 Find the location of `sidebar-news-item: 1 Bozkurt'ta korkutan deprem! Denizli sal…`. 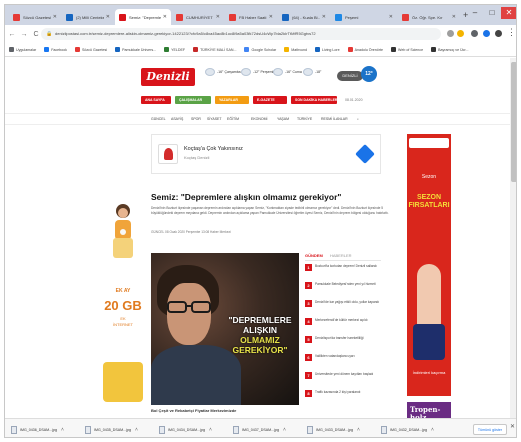

sidebar-news-item: 1 Bozkurt'ta korkutan deprem! Denizli sal… is located at coordinates (343, 271).